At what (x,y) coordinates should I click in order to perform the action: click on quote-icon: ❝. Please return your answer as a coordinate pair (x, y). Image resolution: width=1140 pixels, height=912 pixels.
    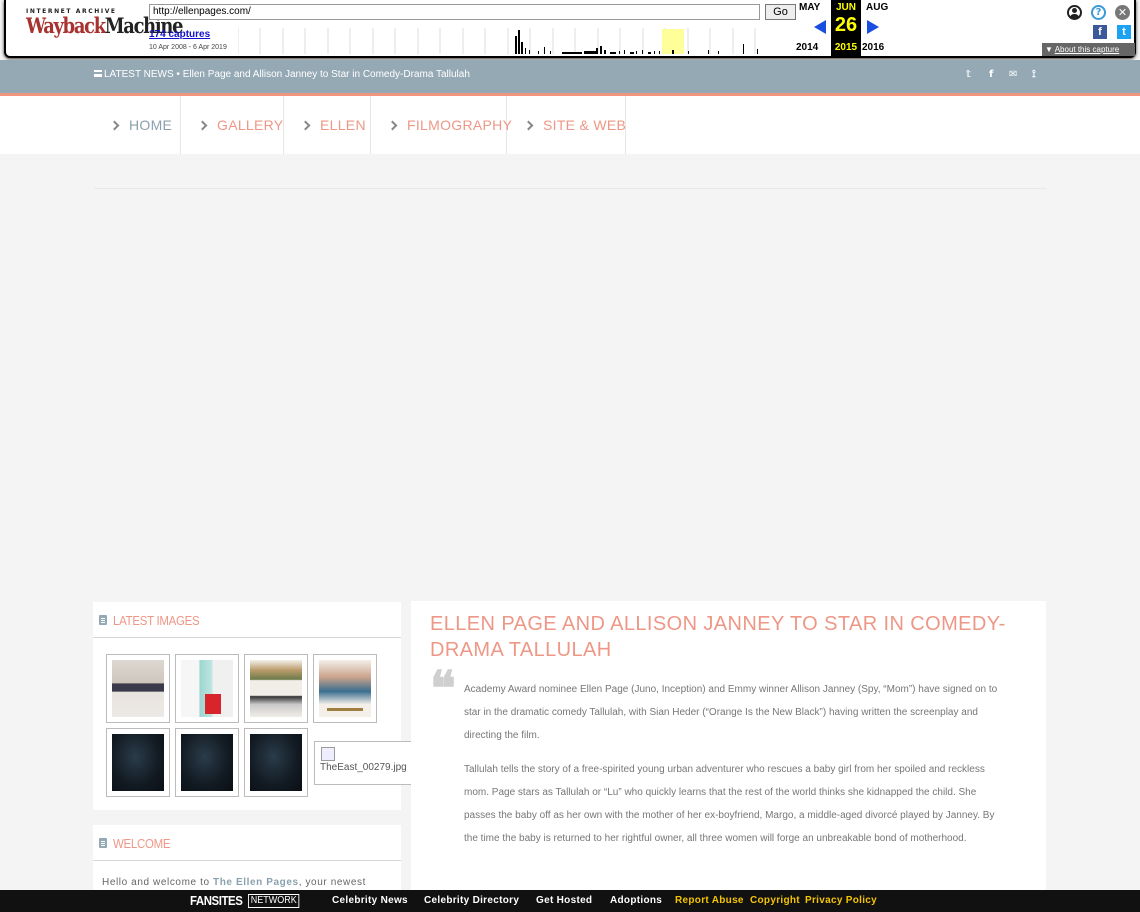
    Looking at the image, I should click on (443, 689).